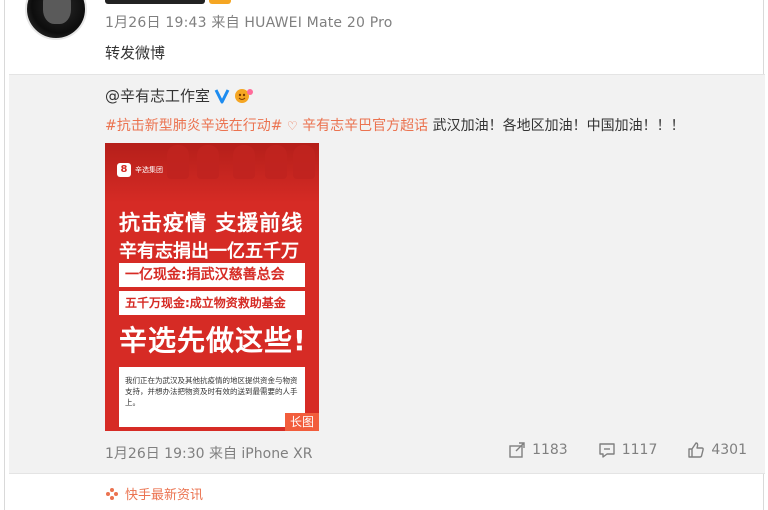  Describe the element at coordinates (213, 340) in the screenshot. I see `poster-big-text: 辛选先做这些!` at that location.